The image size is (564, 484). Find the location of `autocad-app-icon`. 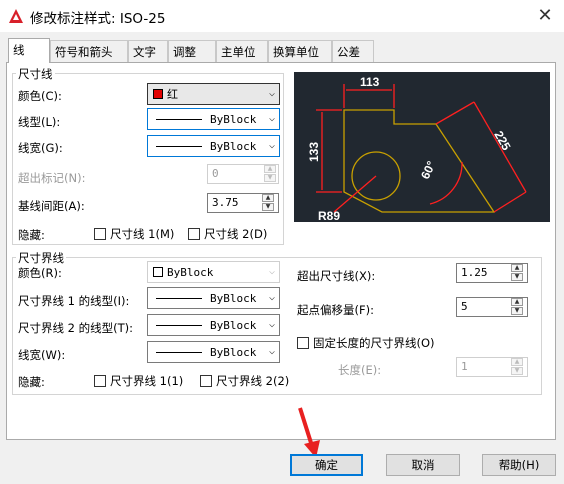

autocad-app-icon is located at coordinates (16, 16).